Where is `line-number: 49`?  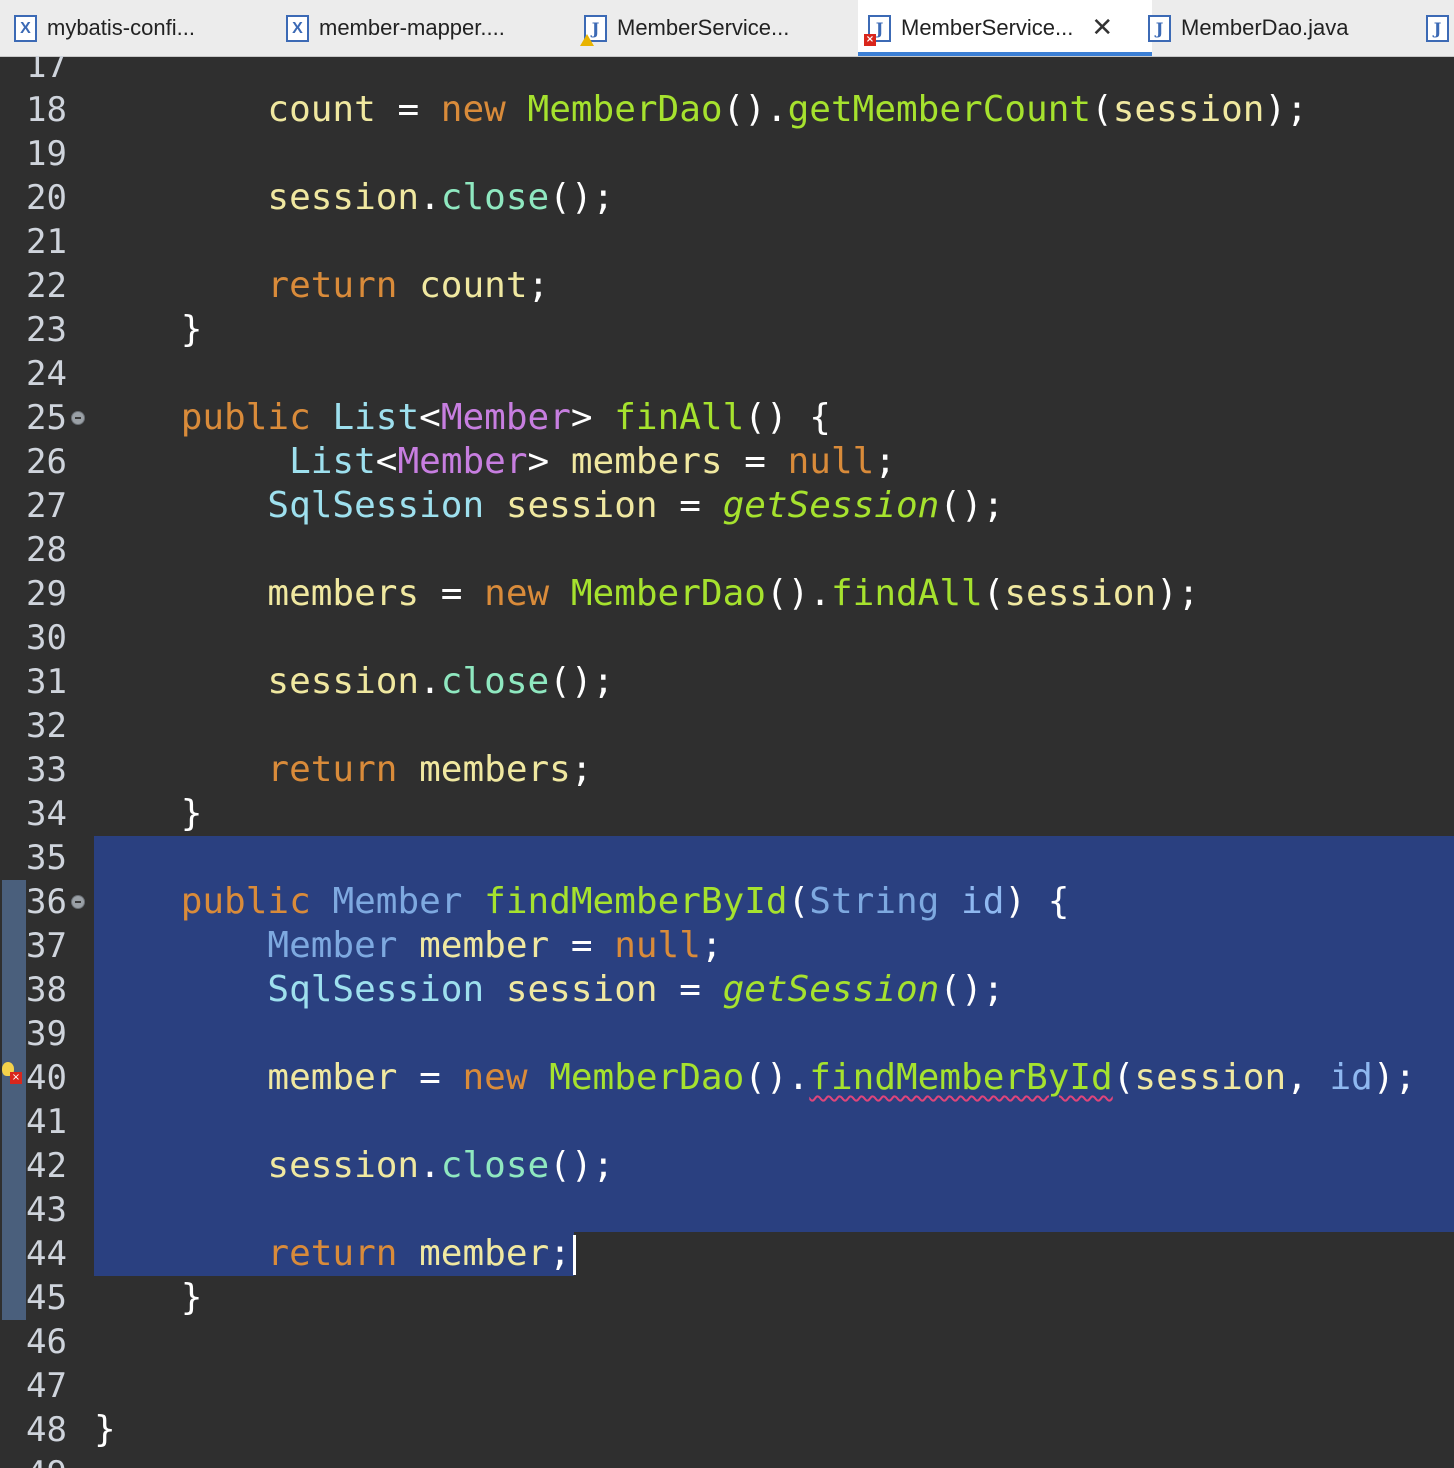 line-number: 49 is located at coordinates (48, 1460).